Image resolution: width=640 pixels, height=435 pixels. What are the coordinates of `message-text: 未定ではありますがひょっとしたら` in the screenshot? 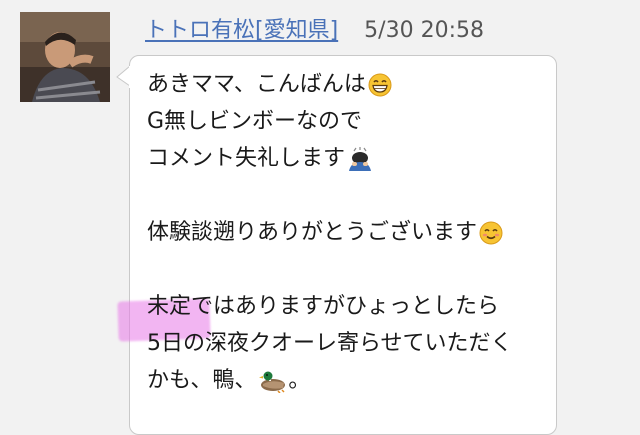 It's located at (323, 306).